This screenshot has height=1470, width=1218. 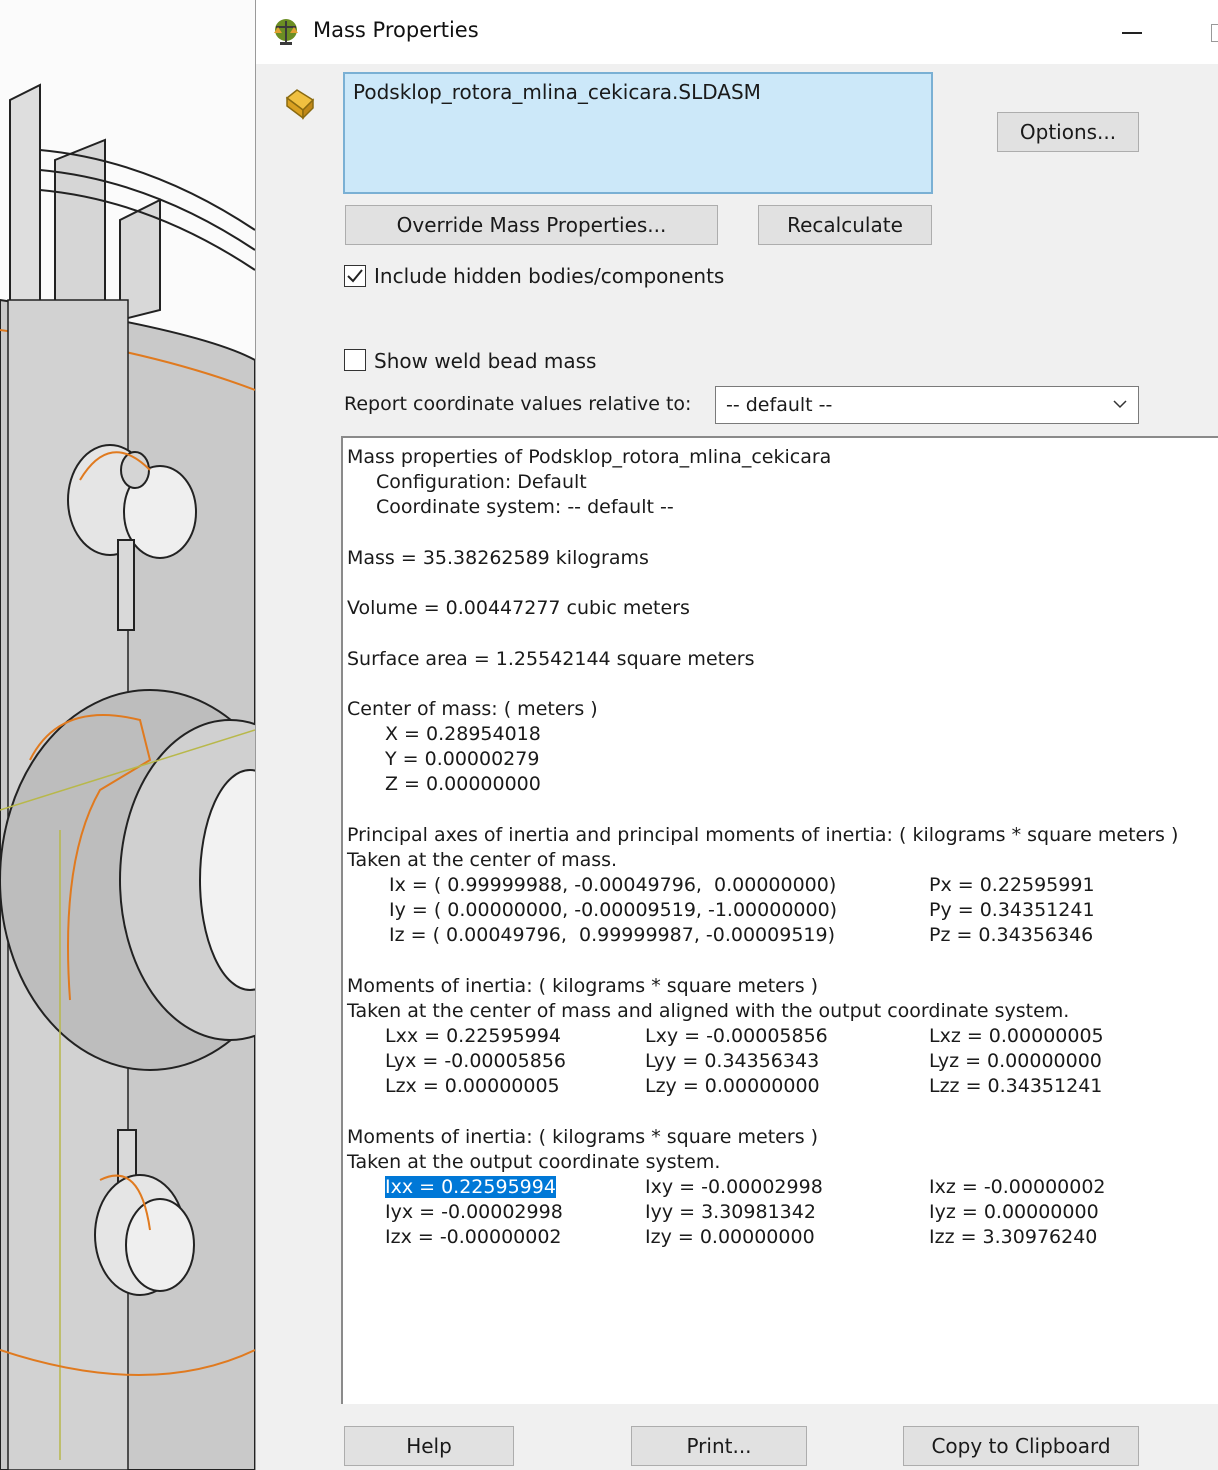 I want to click on moi-output-sub: Taken at the output coordinate system., so click(x=534, y=1162).